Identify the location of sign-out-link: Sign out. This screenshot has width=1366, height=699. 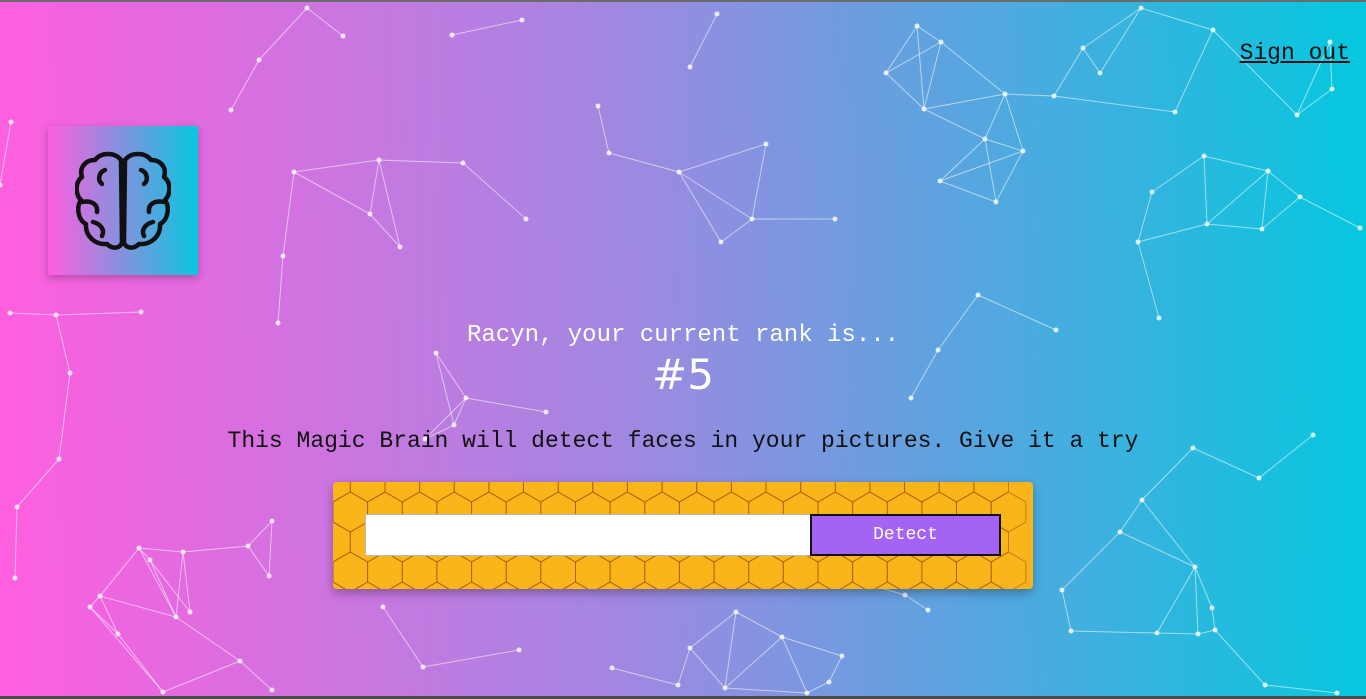
(1295, 53).